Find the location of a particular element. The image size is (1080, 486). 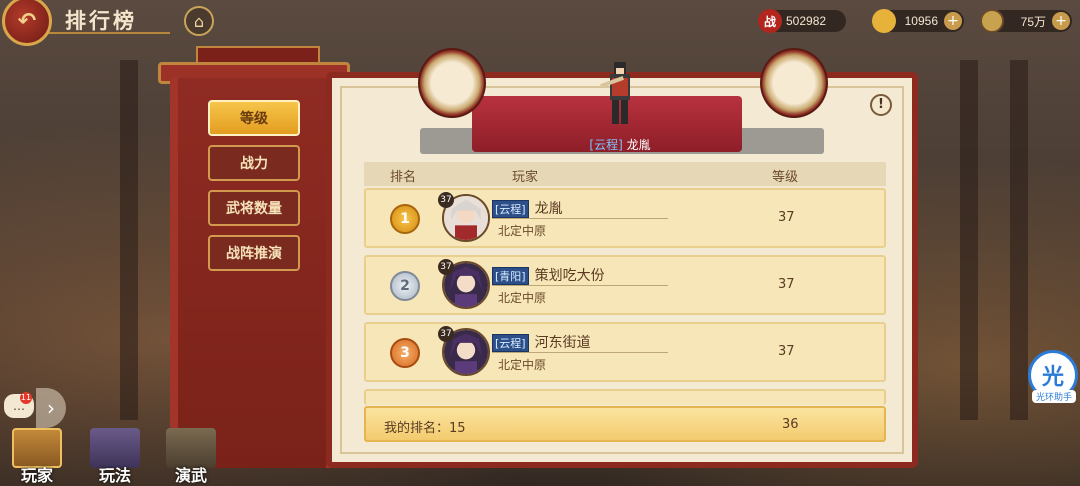

add-coin-button: + is located at coordinates (1061, 21).